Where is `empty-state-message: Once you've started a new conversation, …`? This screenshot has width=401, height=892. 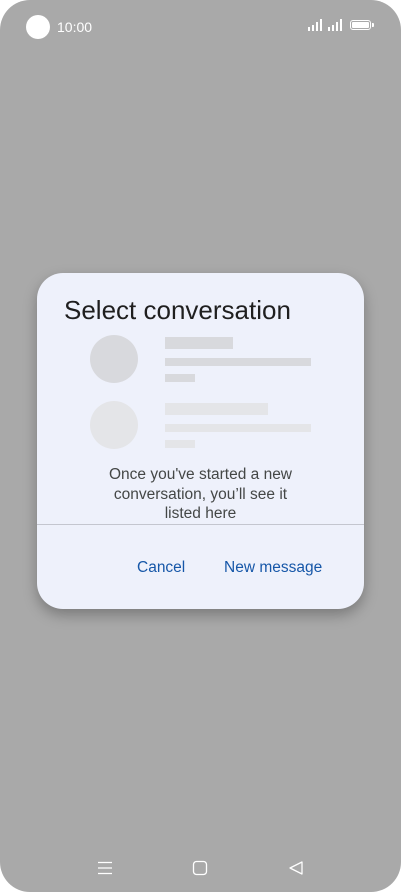
empty-state-message: Once you've started a new conversation, … is located at coordinates (200, 494).